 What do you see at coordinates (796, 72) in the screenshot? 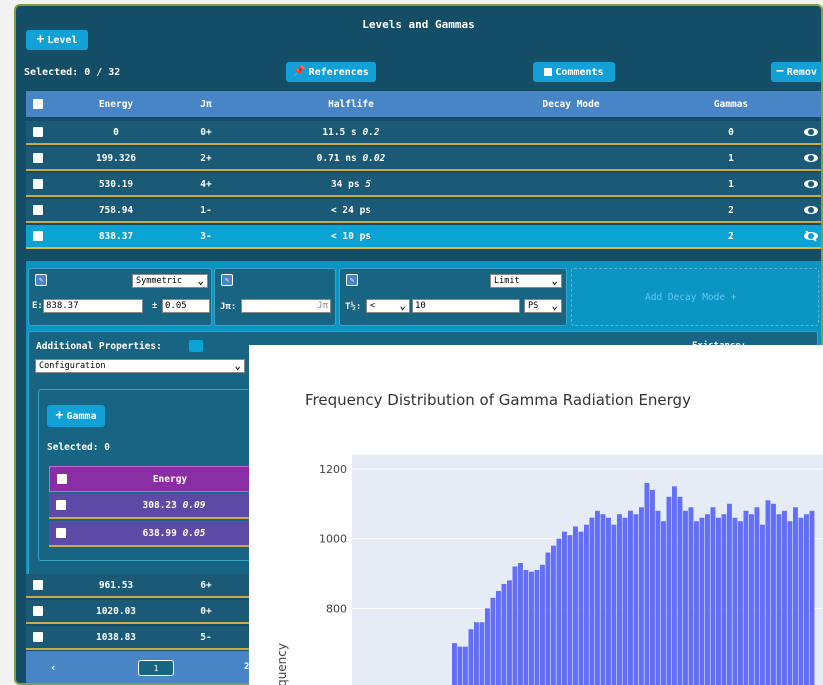
I see `remove-button: − Remov` at bounding box center [796, 72].